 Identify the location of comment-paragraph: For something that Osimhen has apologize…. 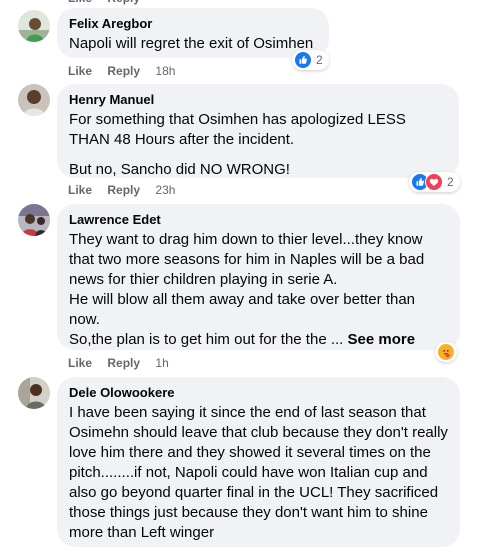
(237, 129).